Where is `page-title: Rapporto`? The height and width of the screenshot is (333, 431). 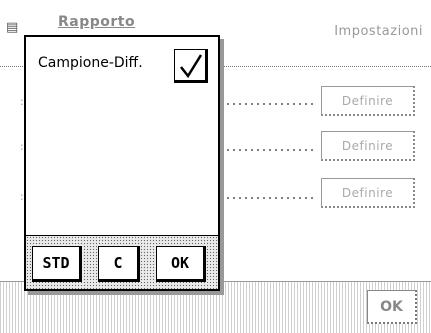
page-title: Rapporto is located at coordinates (97, 22).